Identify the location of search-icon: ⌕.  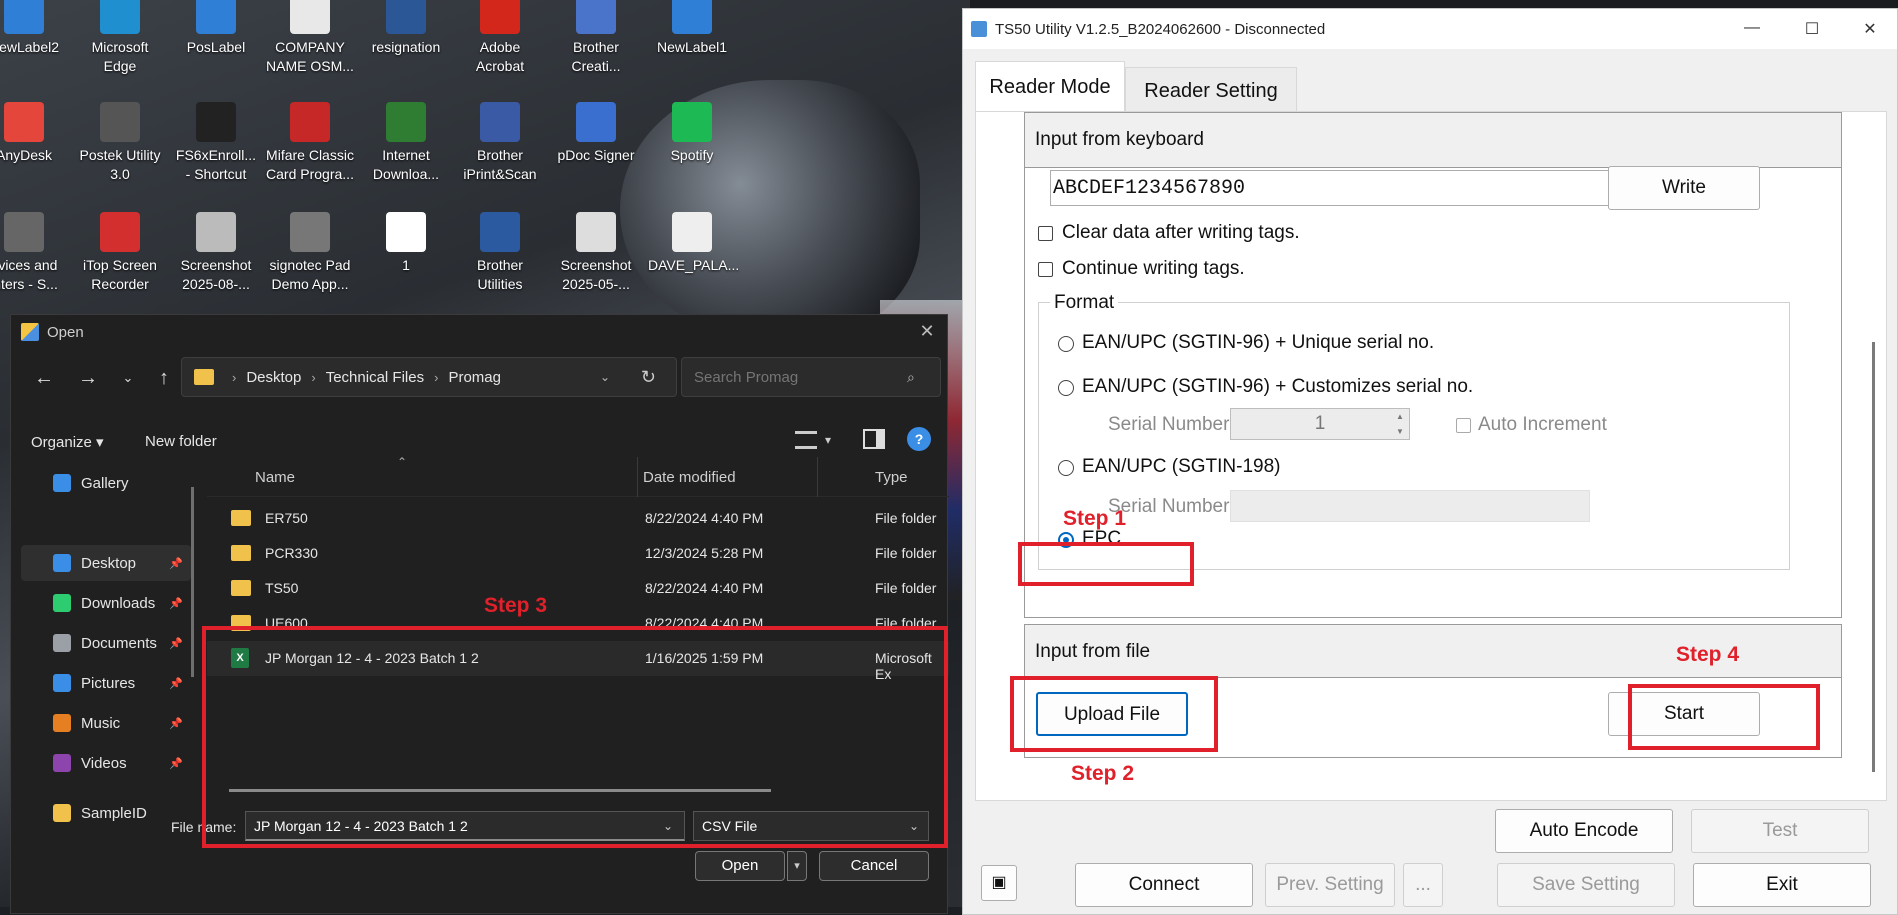
(911, 377).